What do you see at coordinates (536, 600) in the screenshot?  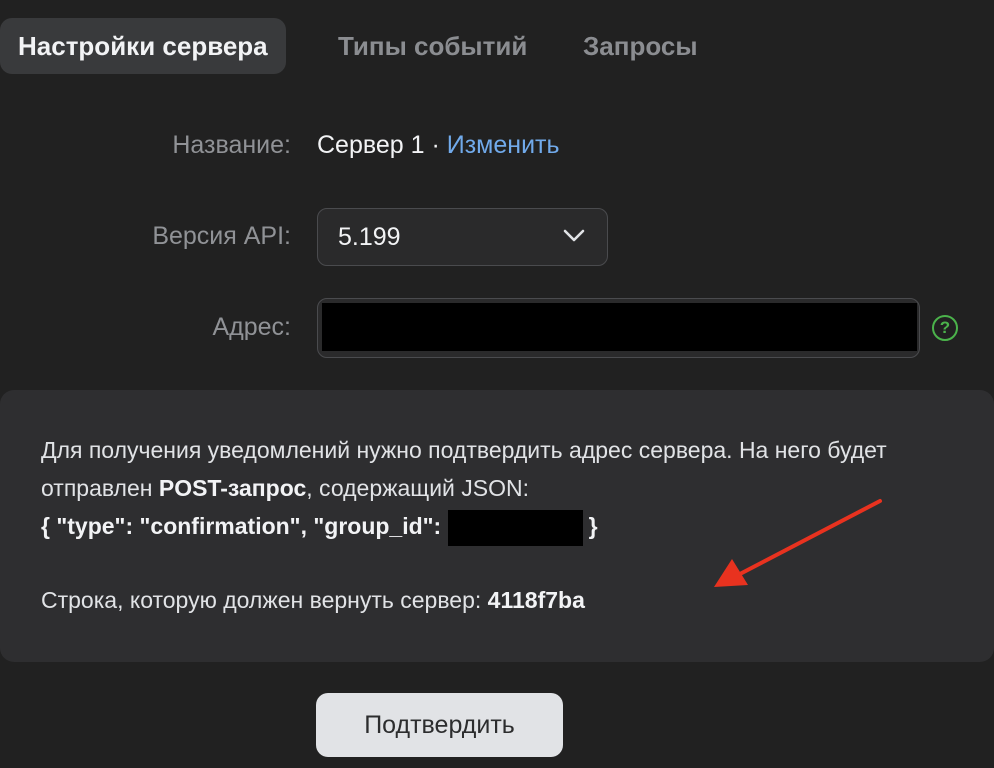 I see `confirmation-code: 4118f7ba` at bounding box center [536, 600].